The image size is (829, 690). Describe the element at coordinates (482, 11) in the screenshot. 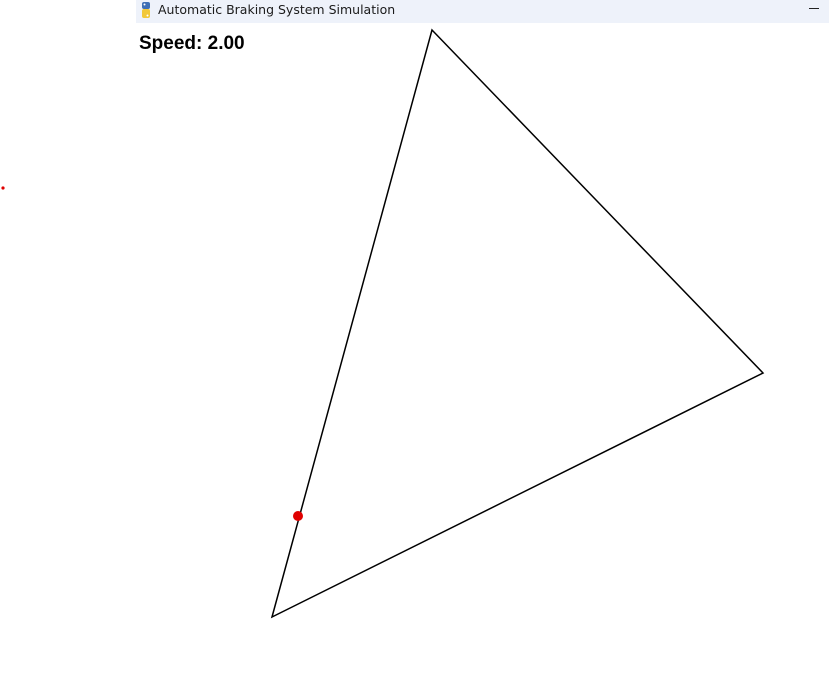

I see `window-titlebar: Automatic Braking System Simulation` at that location.